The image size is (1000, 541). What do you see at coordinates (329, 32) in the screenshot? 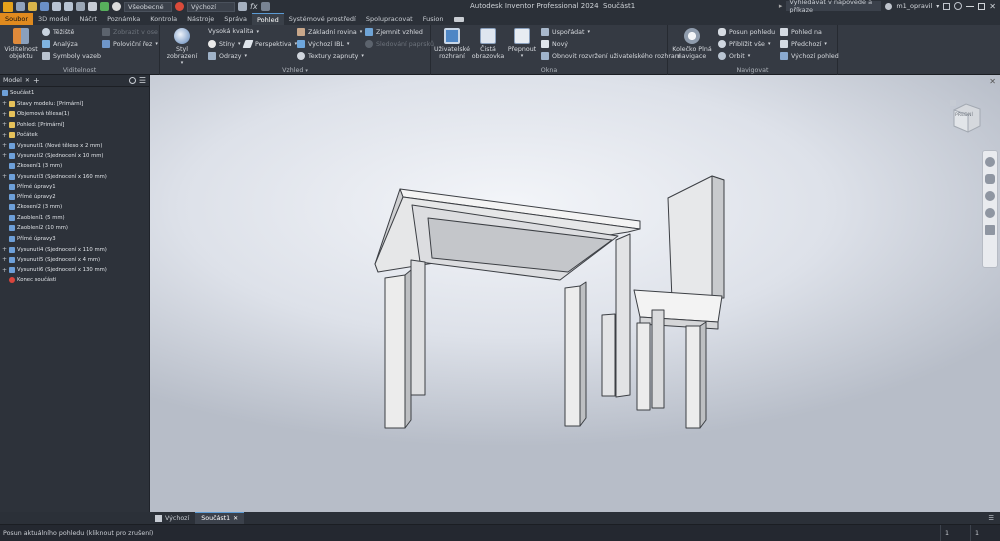
I see `ground-plane-button: Základní rovina ▾` at bounding box center [329, 32].